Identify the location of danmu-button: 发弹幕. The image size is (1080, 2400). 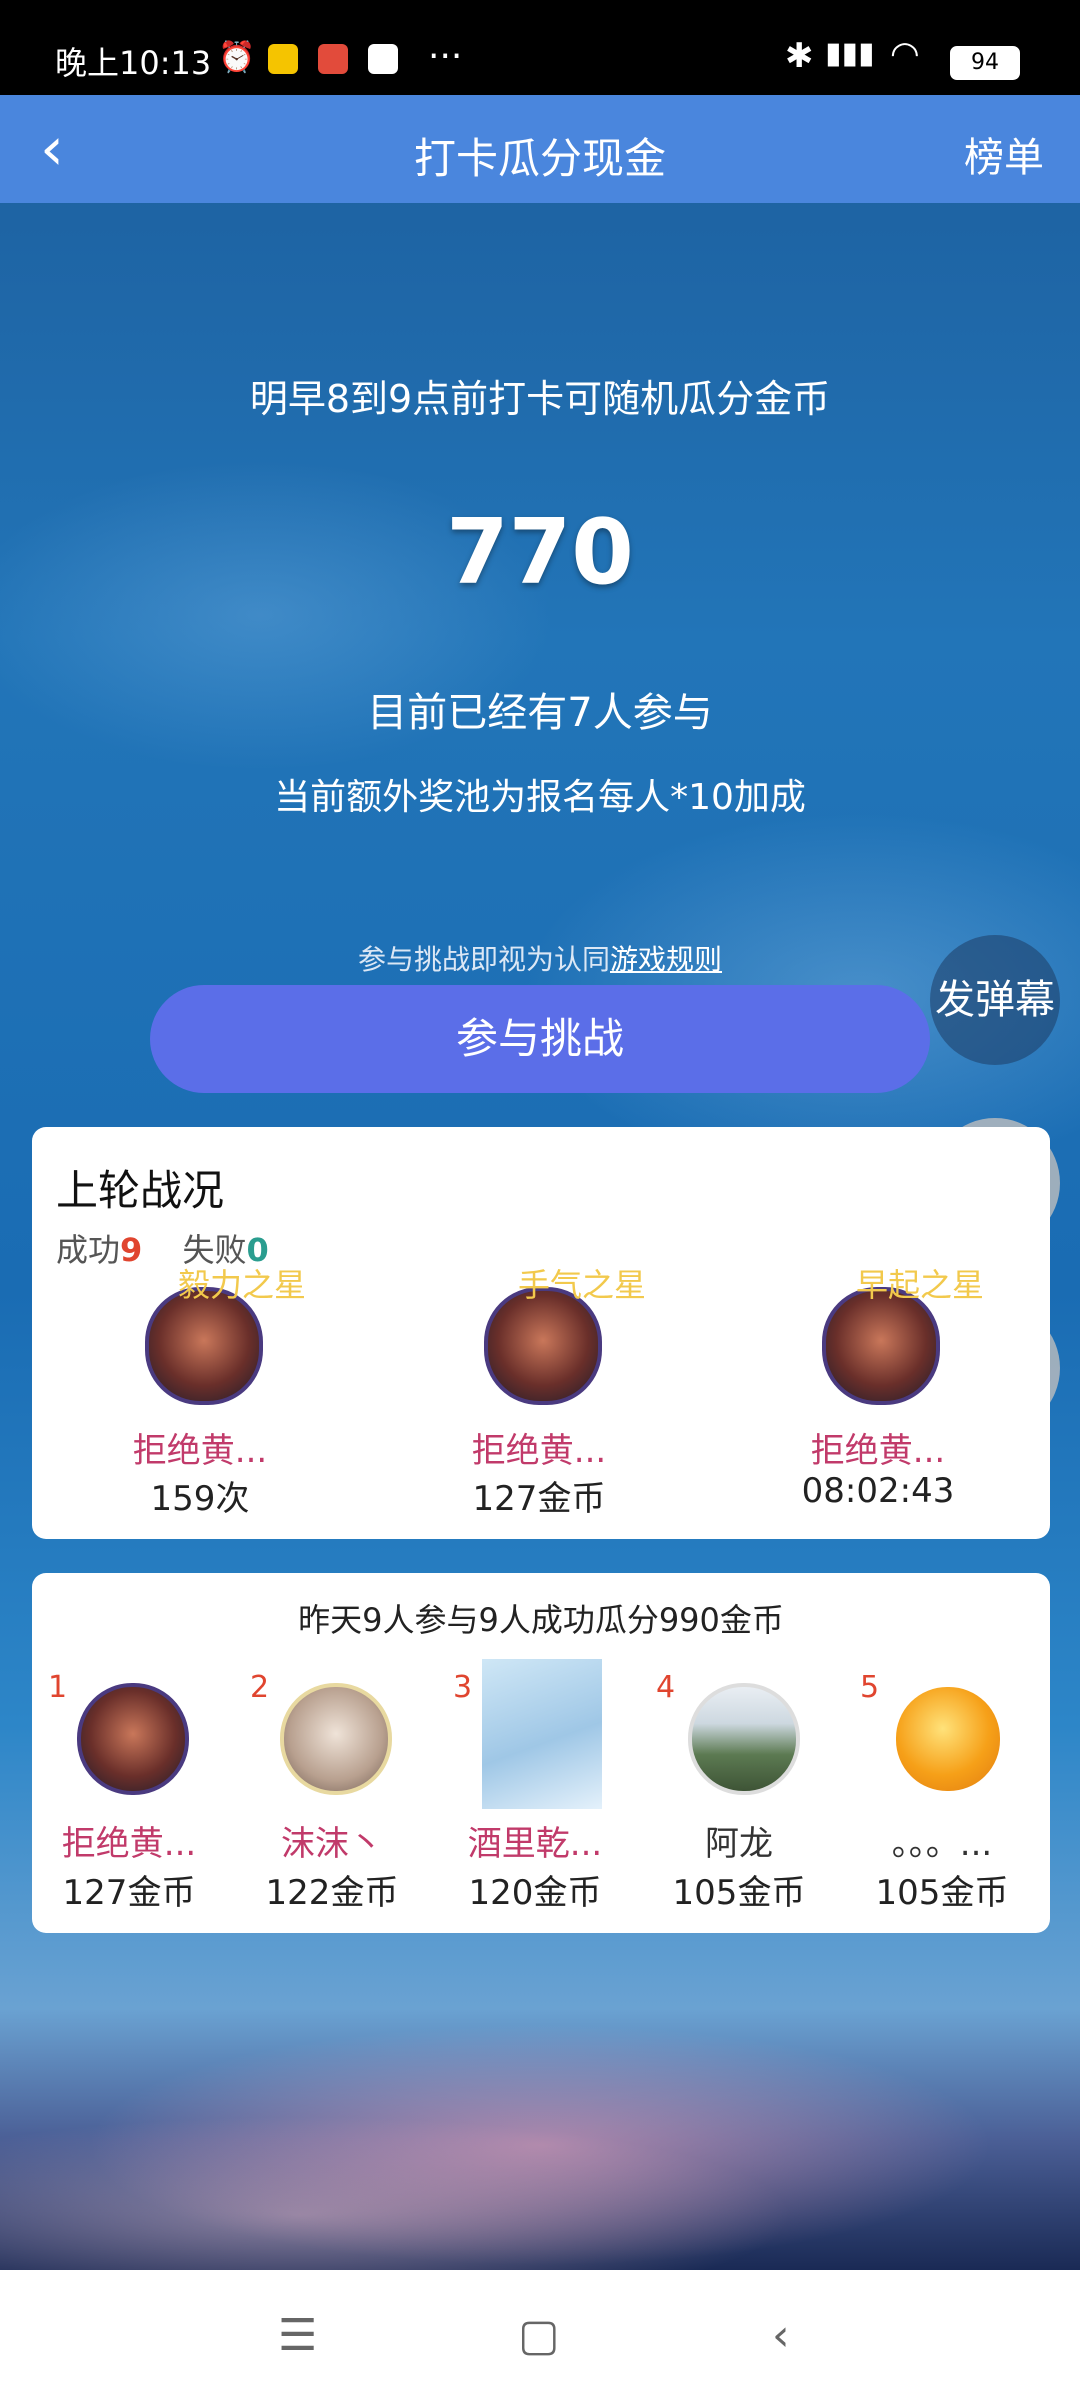
(995, 1000).